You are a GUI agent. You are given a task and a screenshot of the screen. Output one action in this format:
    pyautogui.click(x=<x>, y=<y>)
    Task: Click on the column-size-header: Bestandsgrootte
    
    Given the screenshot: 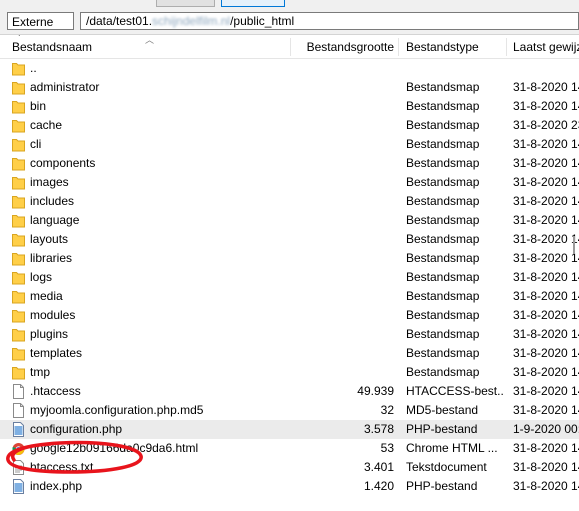 What is the action you would take?
    pyautogui.click(x=343, y=47)
    